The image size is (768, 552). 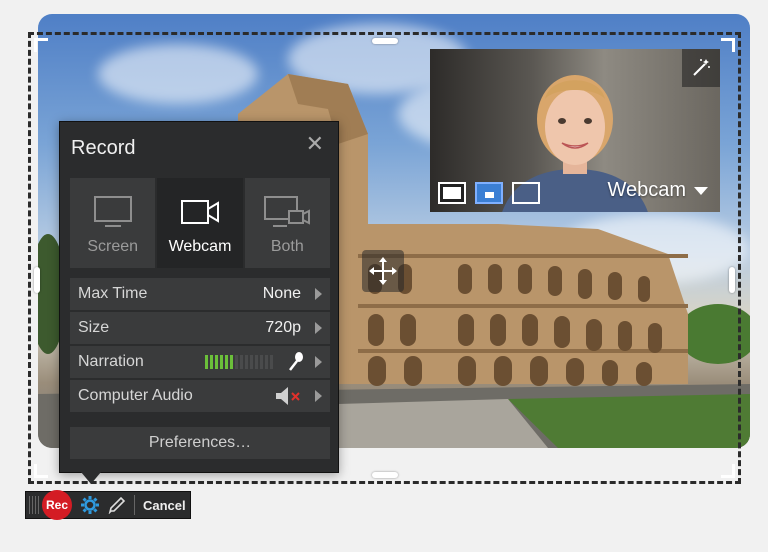 I want to click on cancel-button: Cancel, so click(x=164, y=505).